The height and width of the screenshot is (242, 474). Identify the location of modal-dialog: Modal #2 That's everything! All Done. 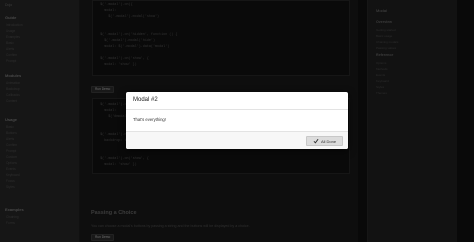
(237, 120).